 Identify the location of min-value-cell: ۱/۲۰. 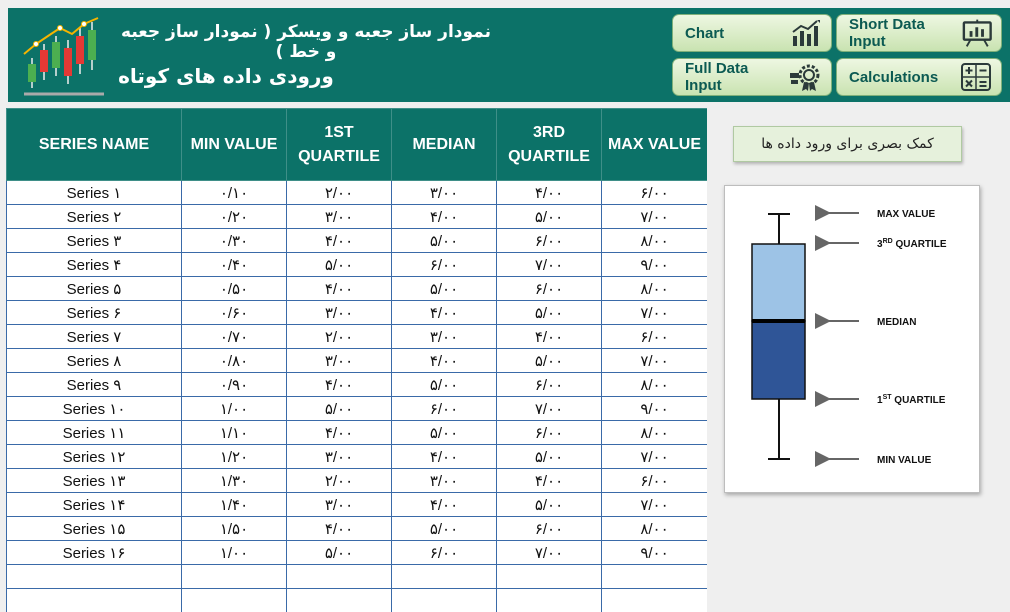
(234, 456).